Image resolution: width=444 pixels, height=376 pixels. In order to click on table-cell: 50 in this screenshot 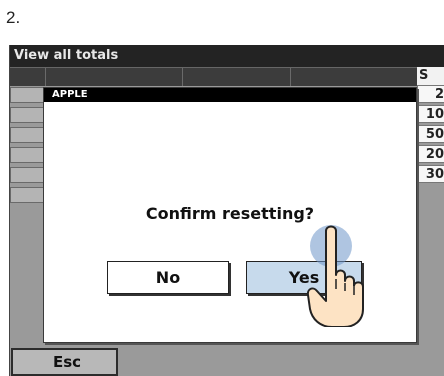, I will do `click(430, 134)`.